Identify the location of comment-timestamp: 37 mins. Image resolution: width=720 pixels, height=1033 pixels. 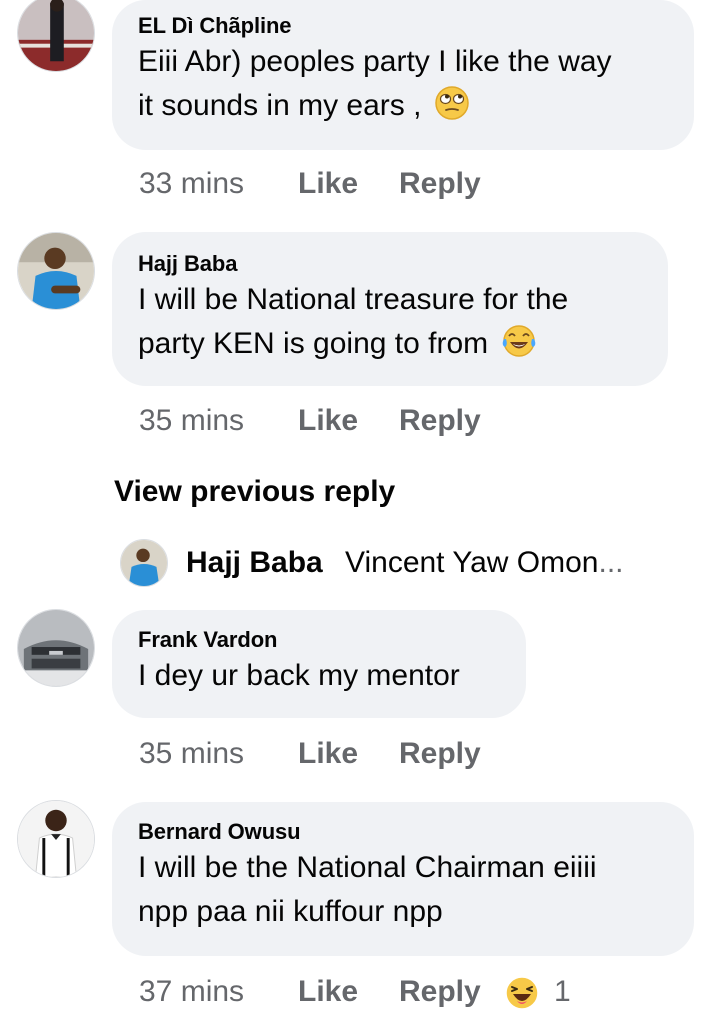
(191, 992).